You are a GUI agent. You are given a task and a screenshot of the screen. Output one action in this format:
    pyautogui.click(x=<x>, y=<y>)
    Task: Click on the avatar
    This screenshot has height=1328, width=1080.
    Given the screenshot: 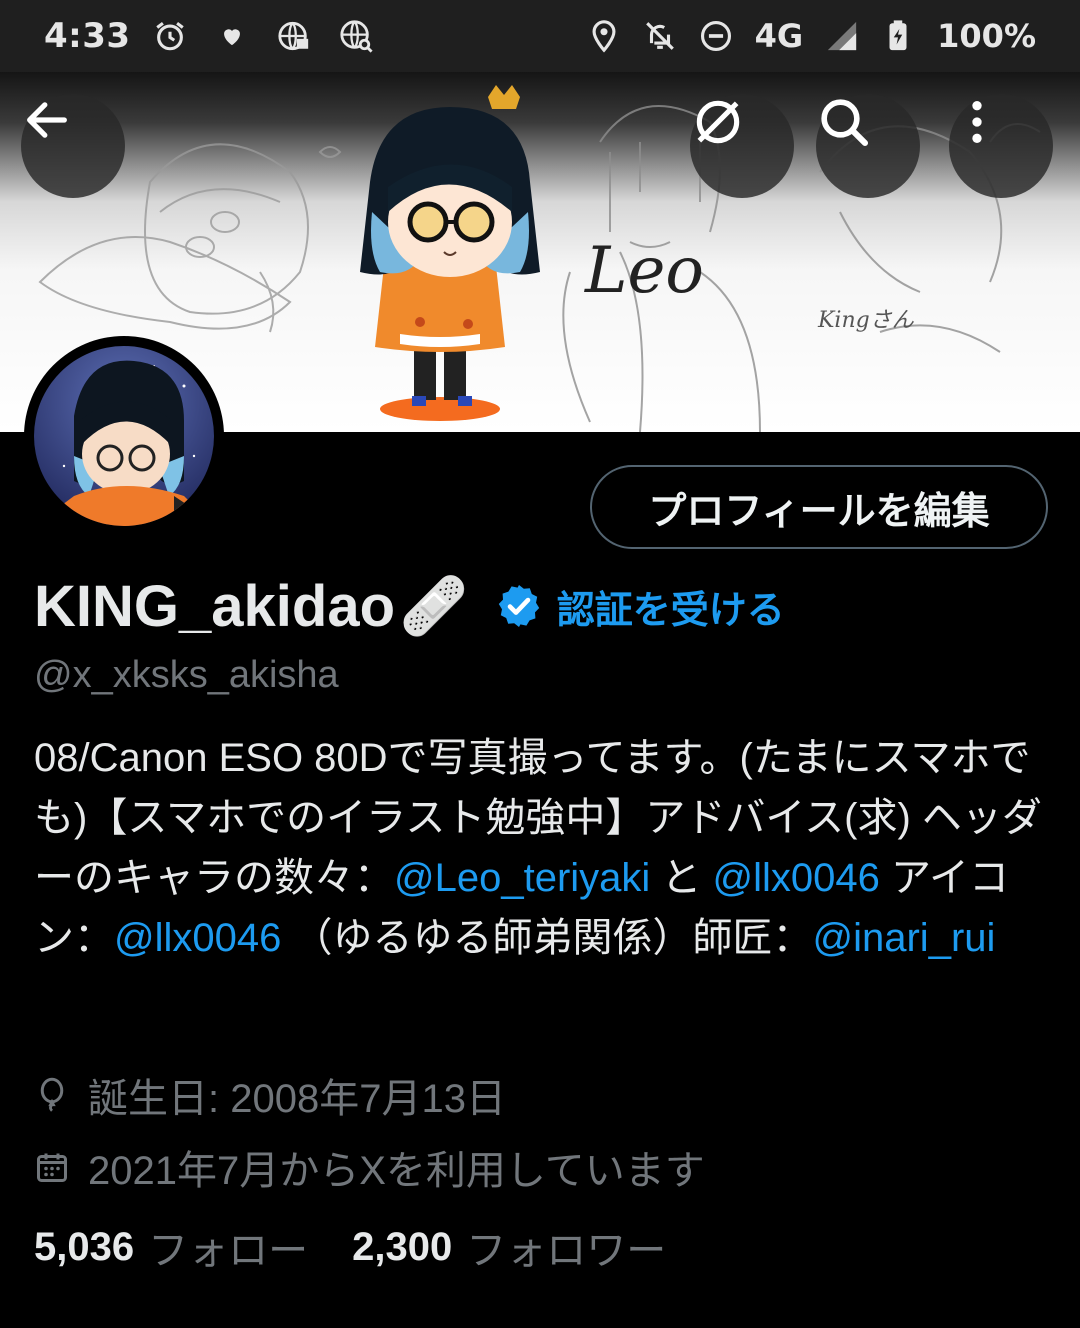 What is the action you would take?
    pyautogui.click(x=124, y=436)
    